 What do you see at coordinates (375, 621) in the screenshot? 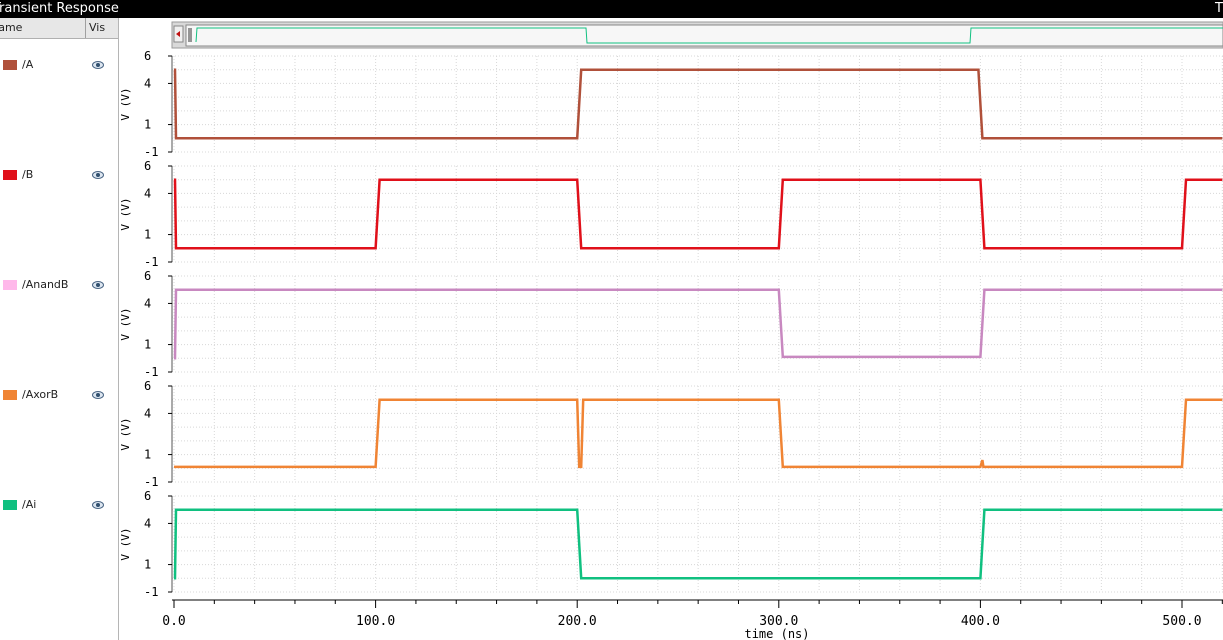
I see `x-tick-label: 100.0` at bounding box center [375, 621].